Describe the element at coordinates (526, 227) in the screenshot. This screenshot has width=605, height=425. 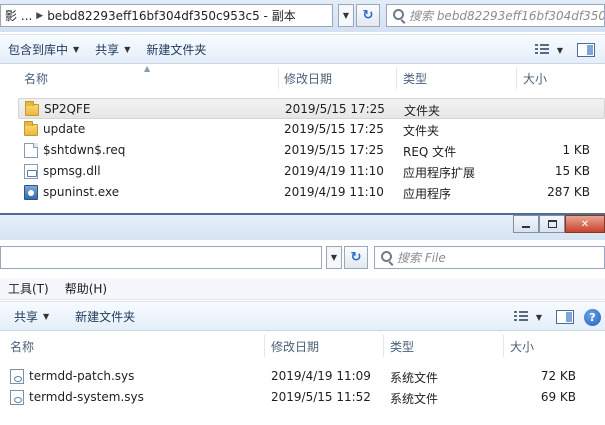
I see `minimize-icon` at that location.